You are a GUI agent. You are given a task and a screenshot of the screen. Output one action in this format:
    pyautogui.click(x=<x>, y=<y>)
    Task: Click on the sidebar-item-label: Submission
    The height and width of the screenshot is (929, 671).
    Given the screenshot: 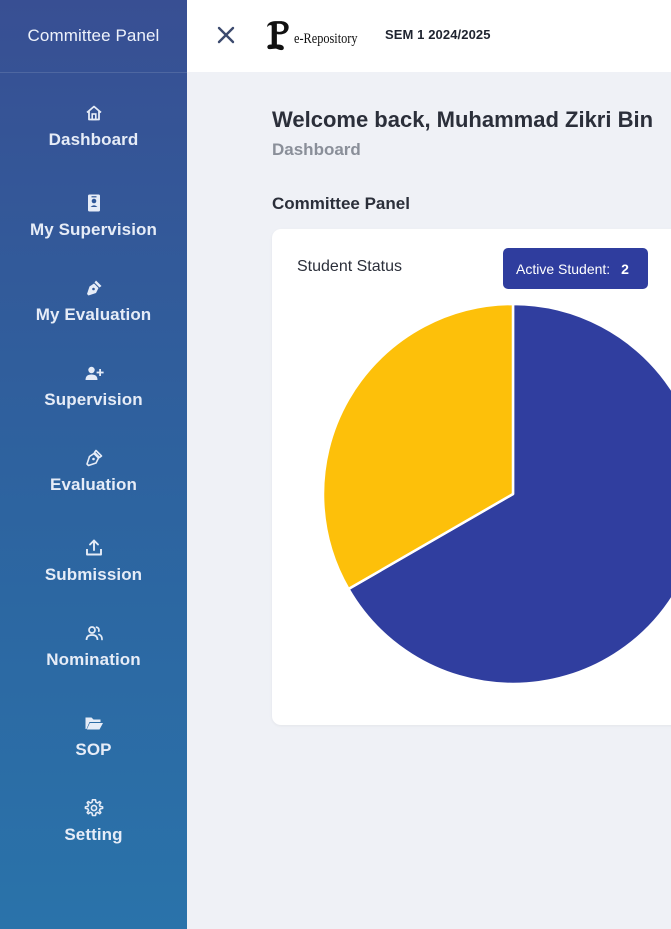 What is the action you would take?
    pyautogui.click(x=93, y=574)
    